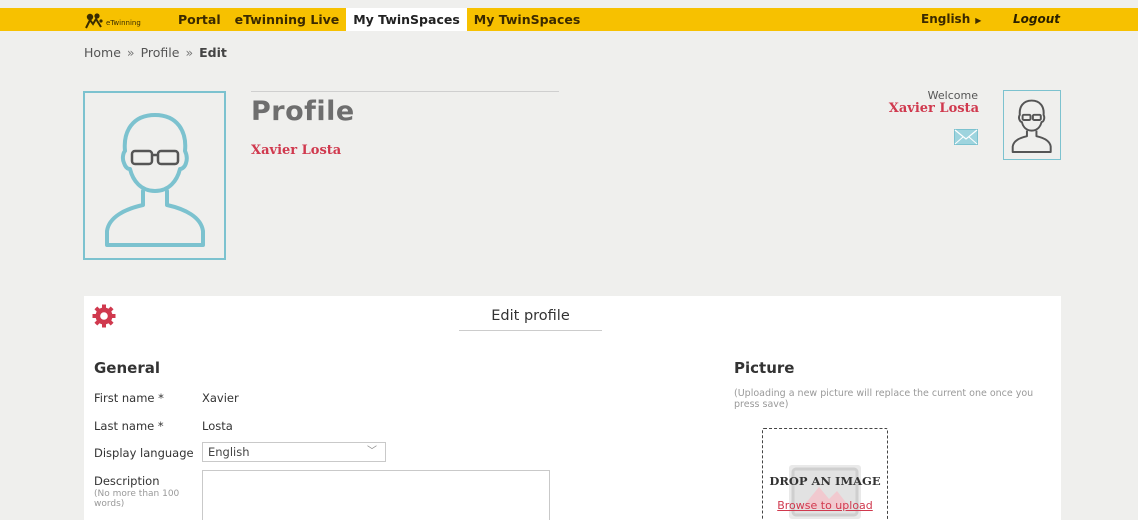  I want to click on user-avatar-small, so click(1032, 125).